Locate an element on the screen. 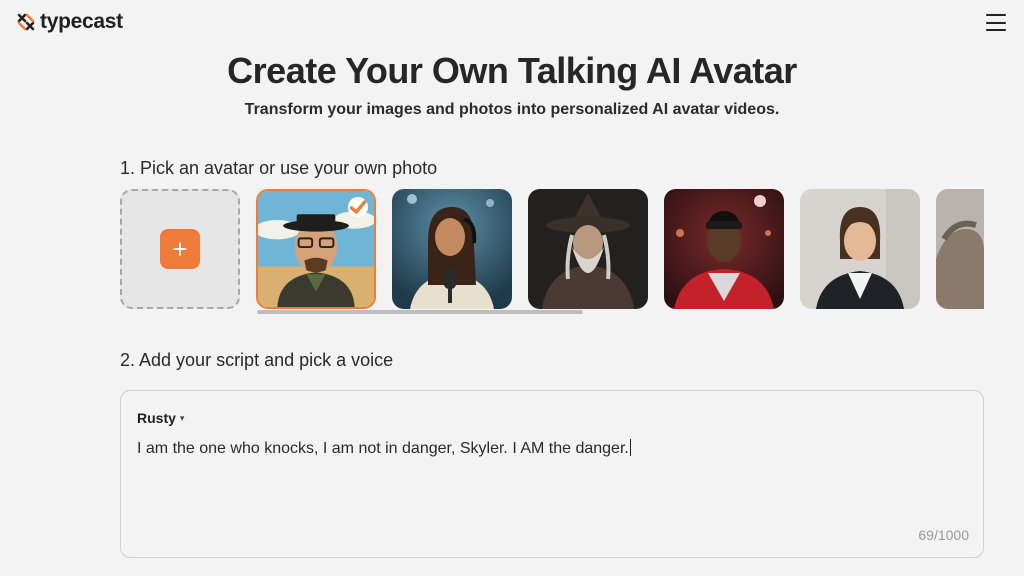 Image resolution: width=1024 pixels, height=576 pixels. avatar-partial-image is located at coordinates (960, 249).